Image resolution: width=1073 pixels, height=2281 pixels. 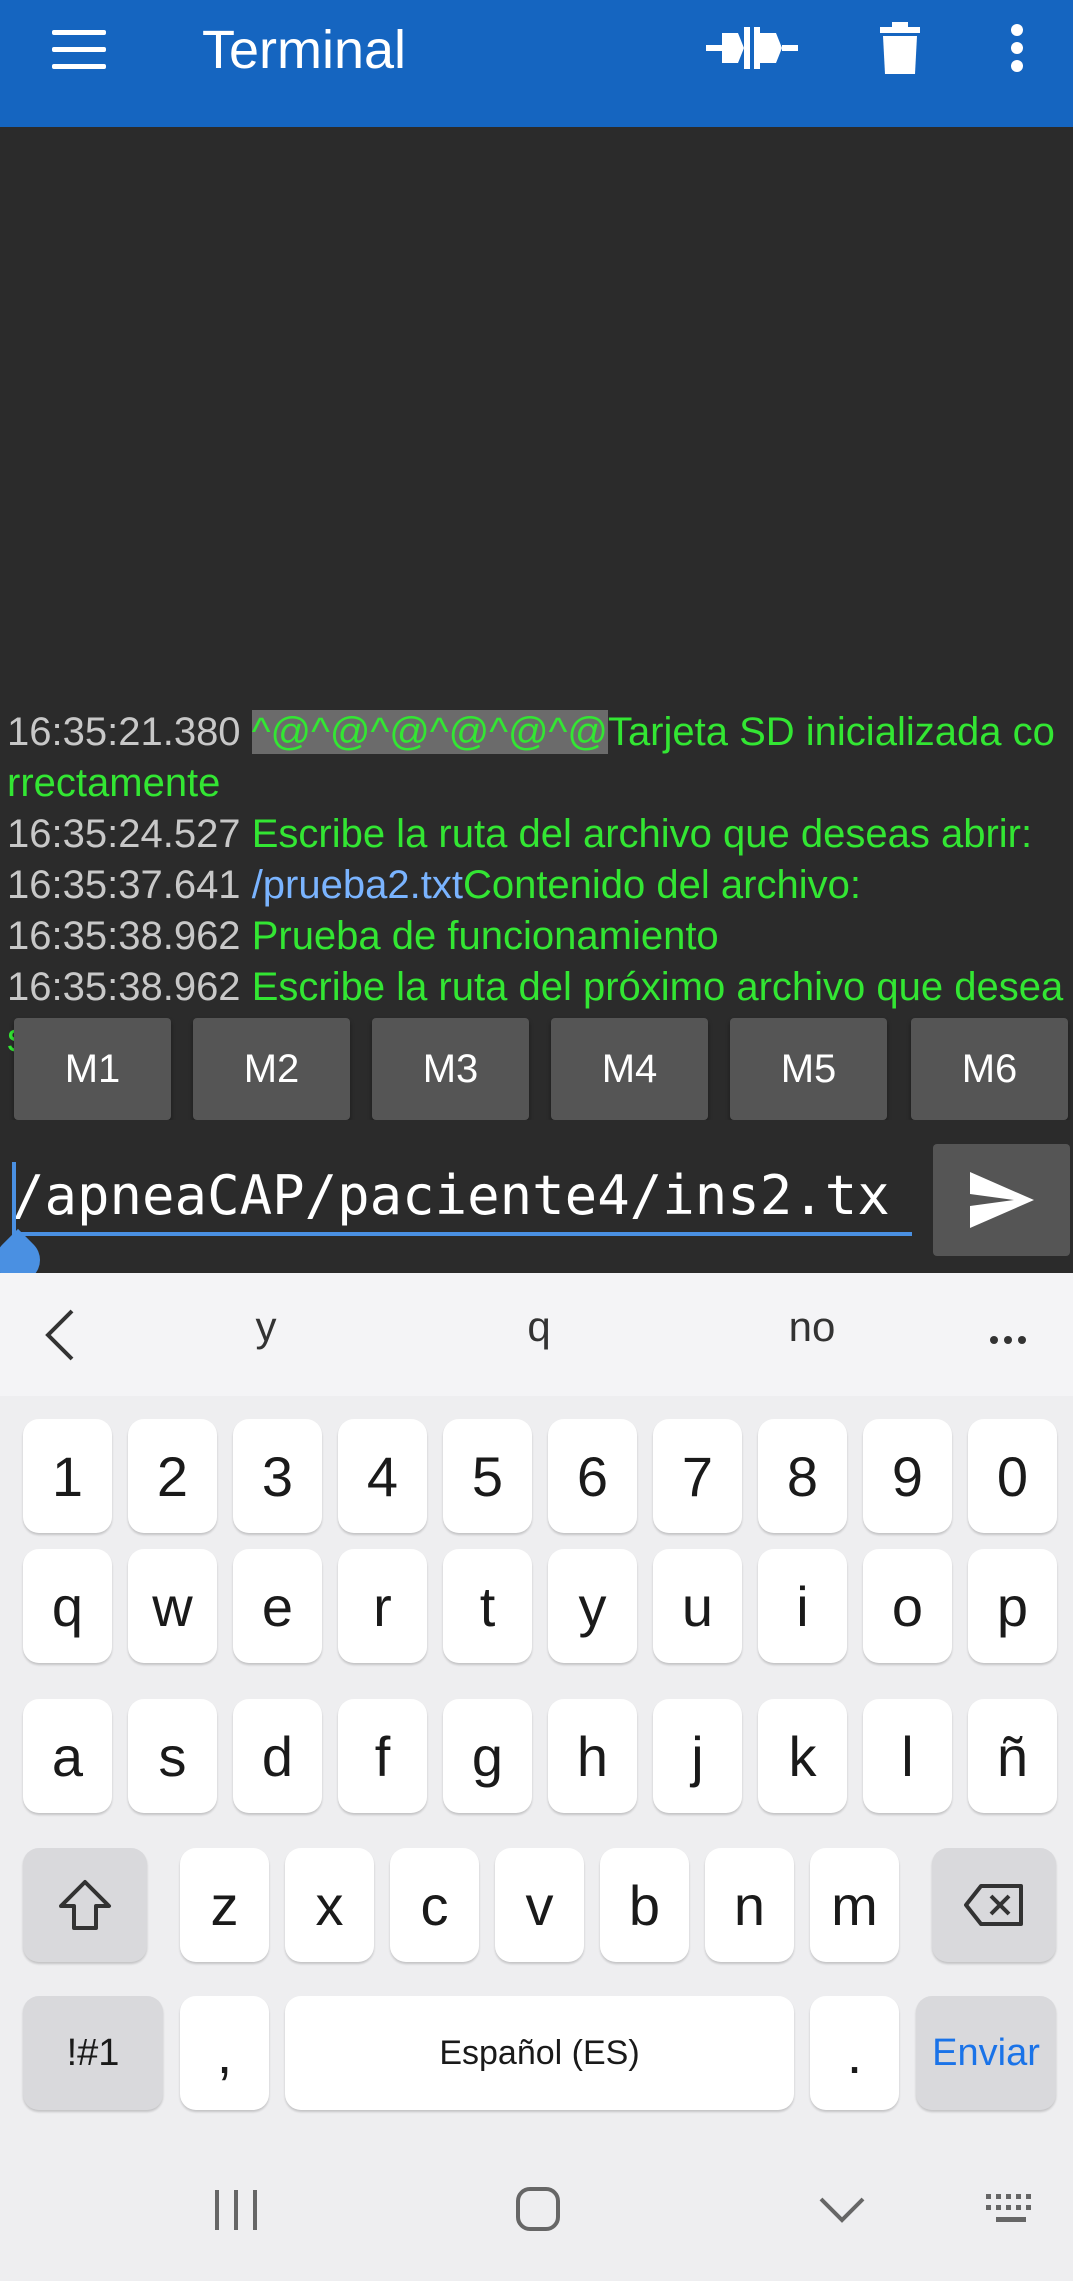 What do you see at coordinates (644, 1905) in the screenshot?
I see `key-b: b` at bounding box center [644, 1905].